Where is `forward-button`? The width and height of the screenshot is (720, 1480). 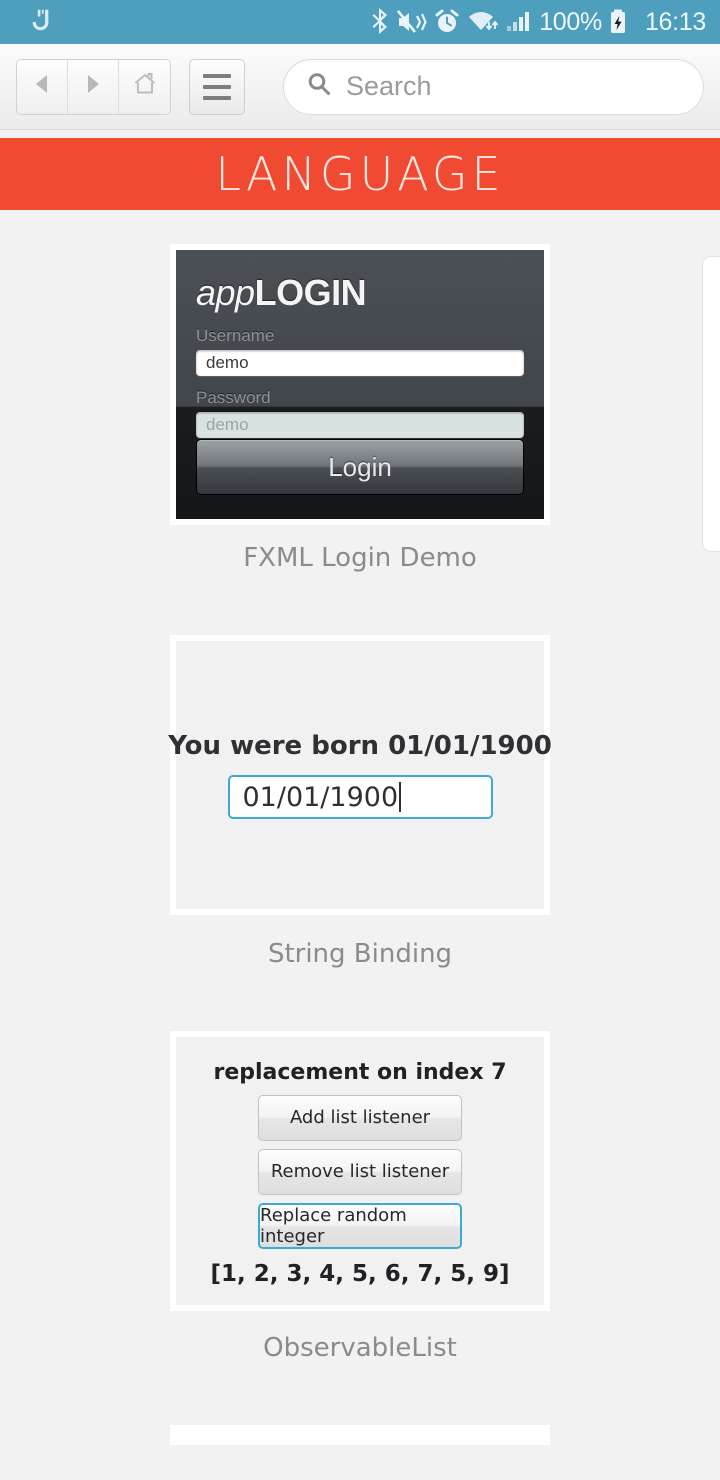
forward-button is located at coordinates (93, 86).